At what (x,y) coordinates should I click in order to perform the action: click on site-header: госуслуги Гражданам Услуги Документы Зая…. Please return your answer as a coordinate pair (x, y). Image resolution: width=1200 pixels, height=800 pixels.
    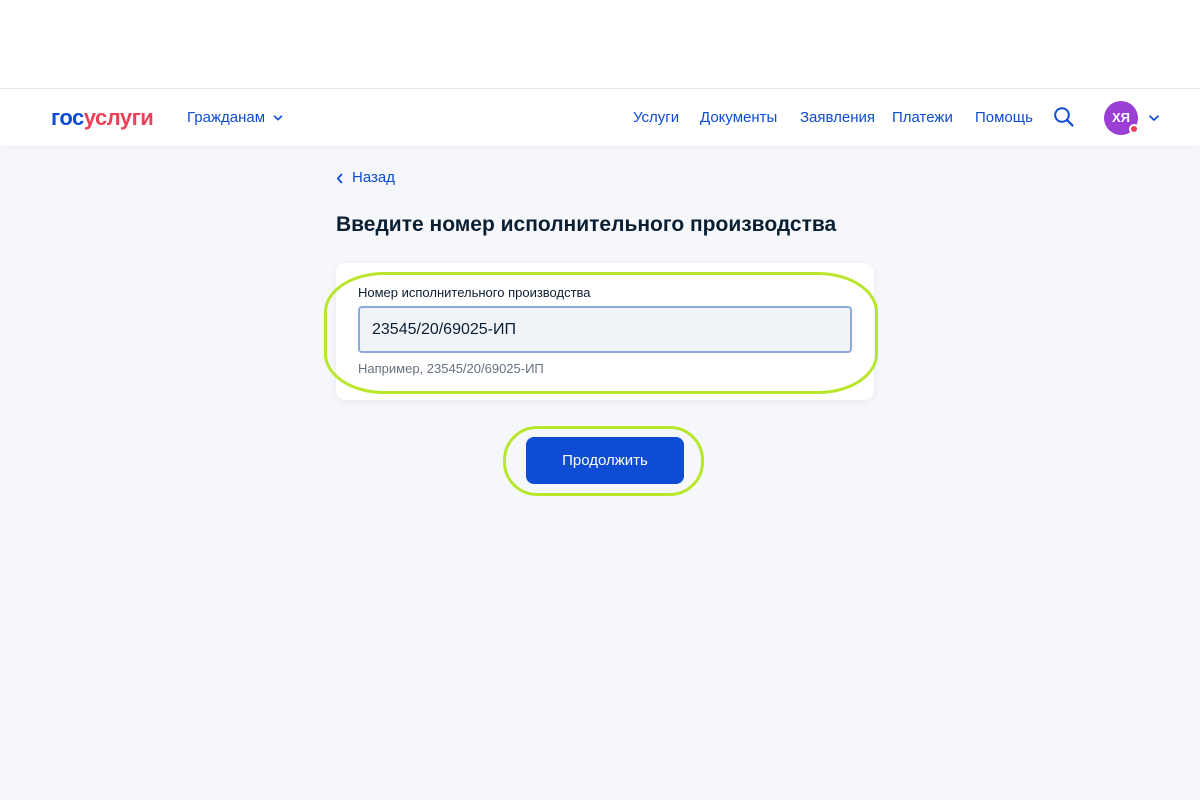
    Looking at the image, I should click on (600, 117).